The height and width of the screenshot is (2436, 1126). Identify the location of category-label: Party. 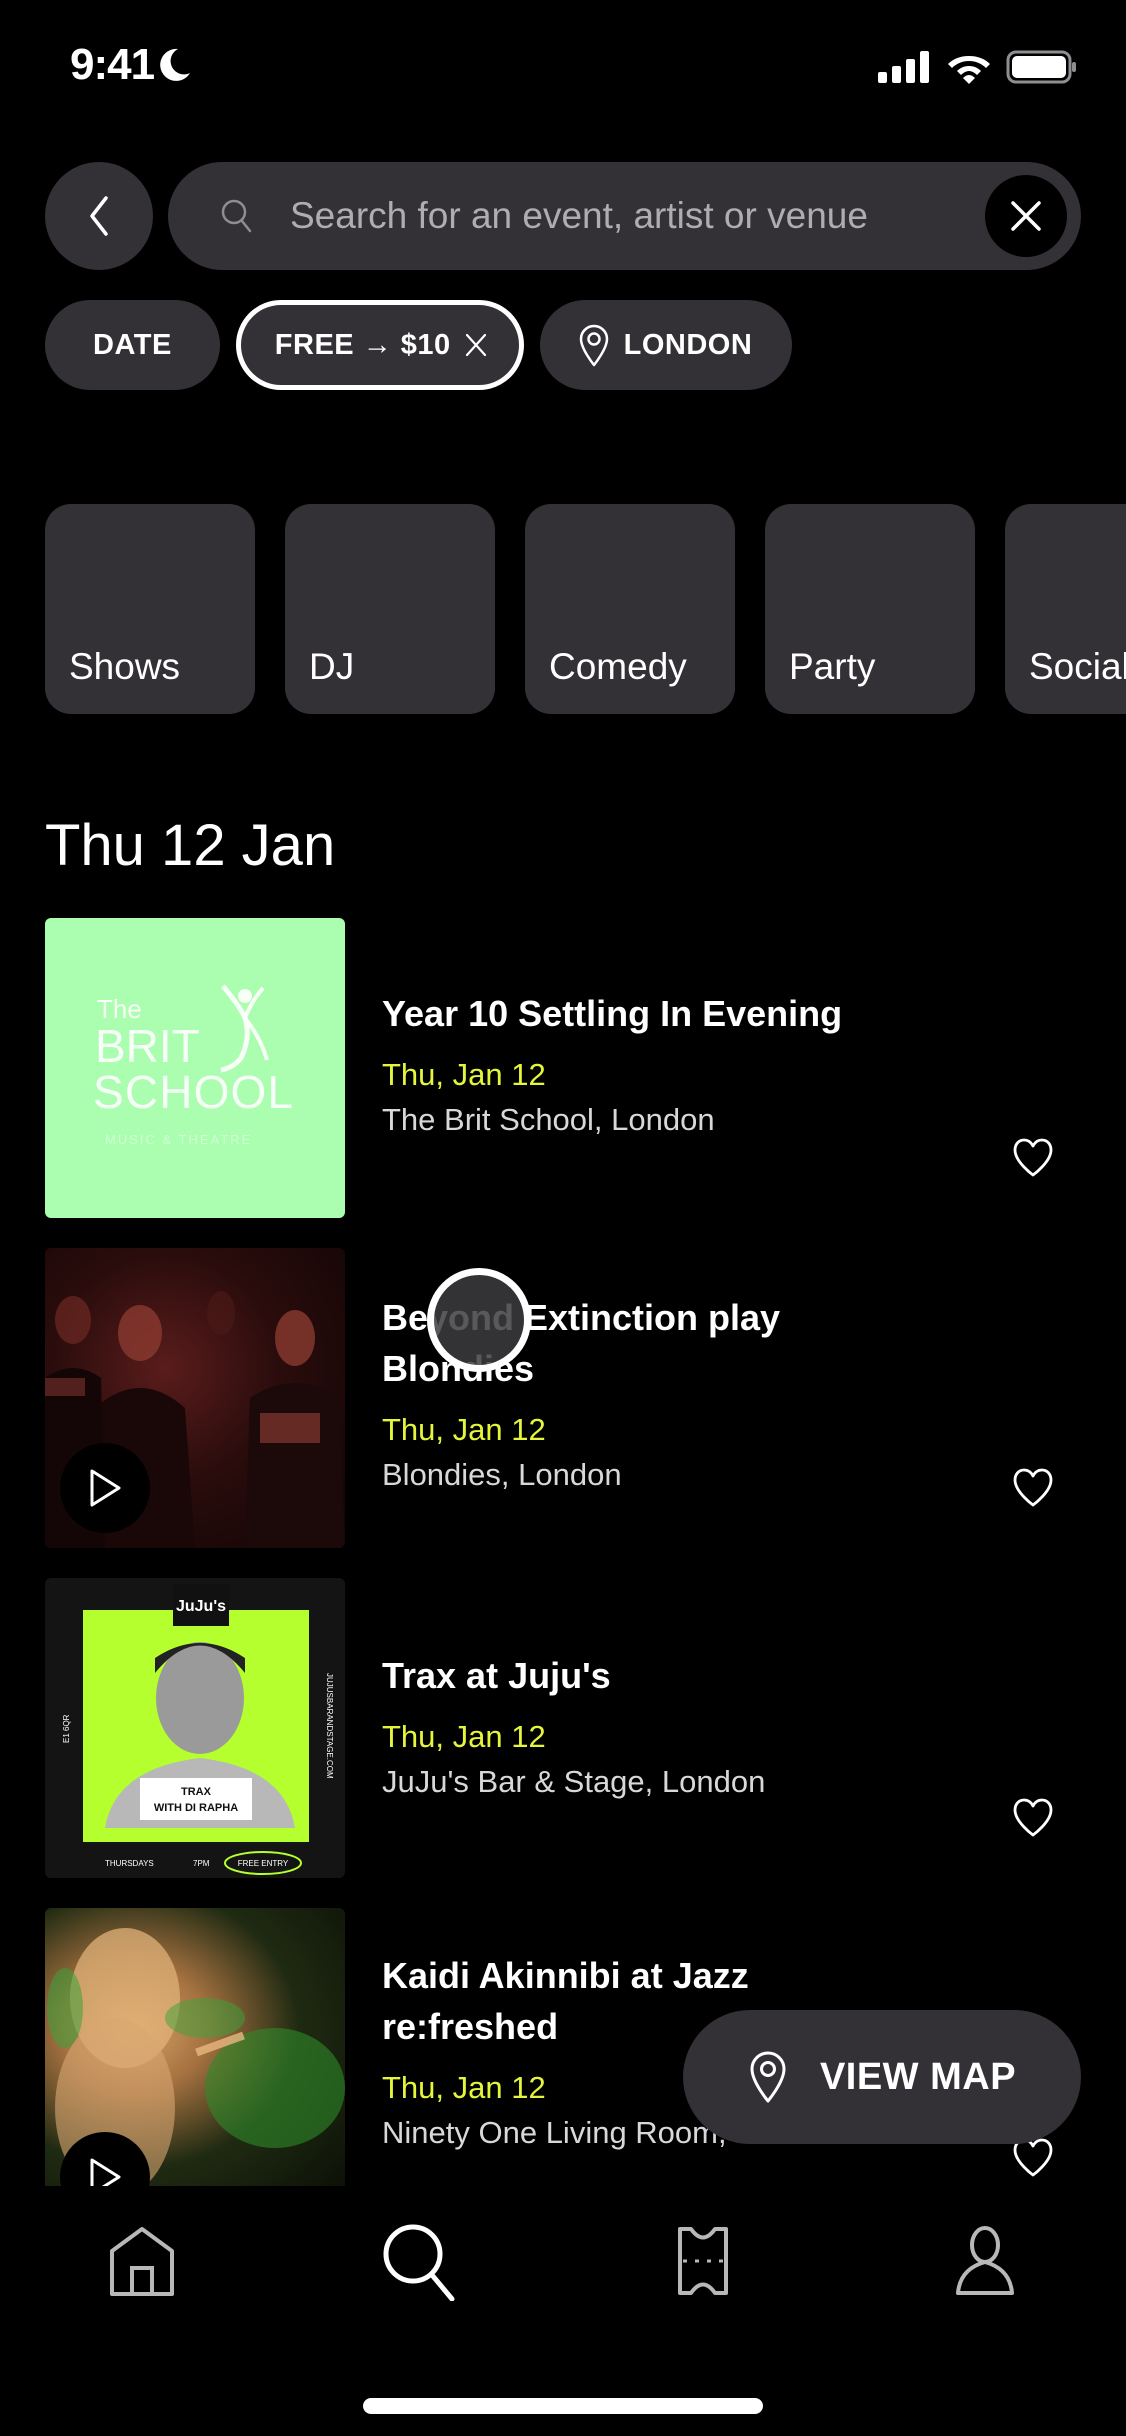
(832, 666).